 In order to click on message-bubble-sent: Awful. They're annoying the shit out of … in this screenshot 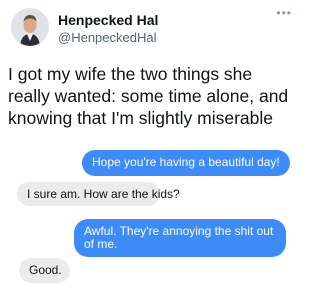, I will do `click(180, 238)`.